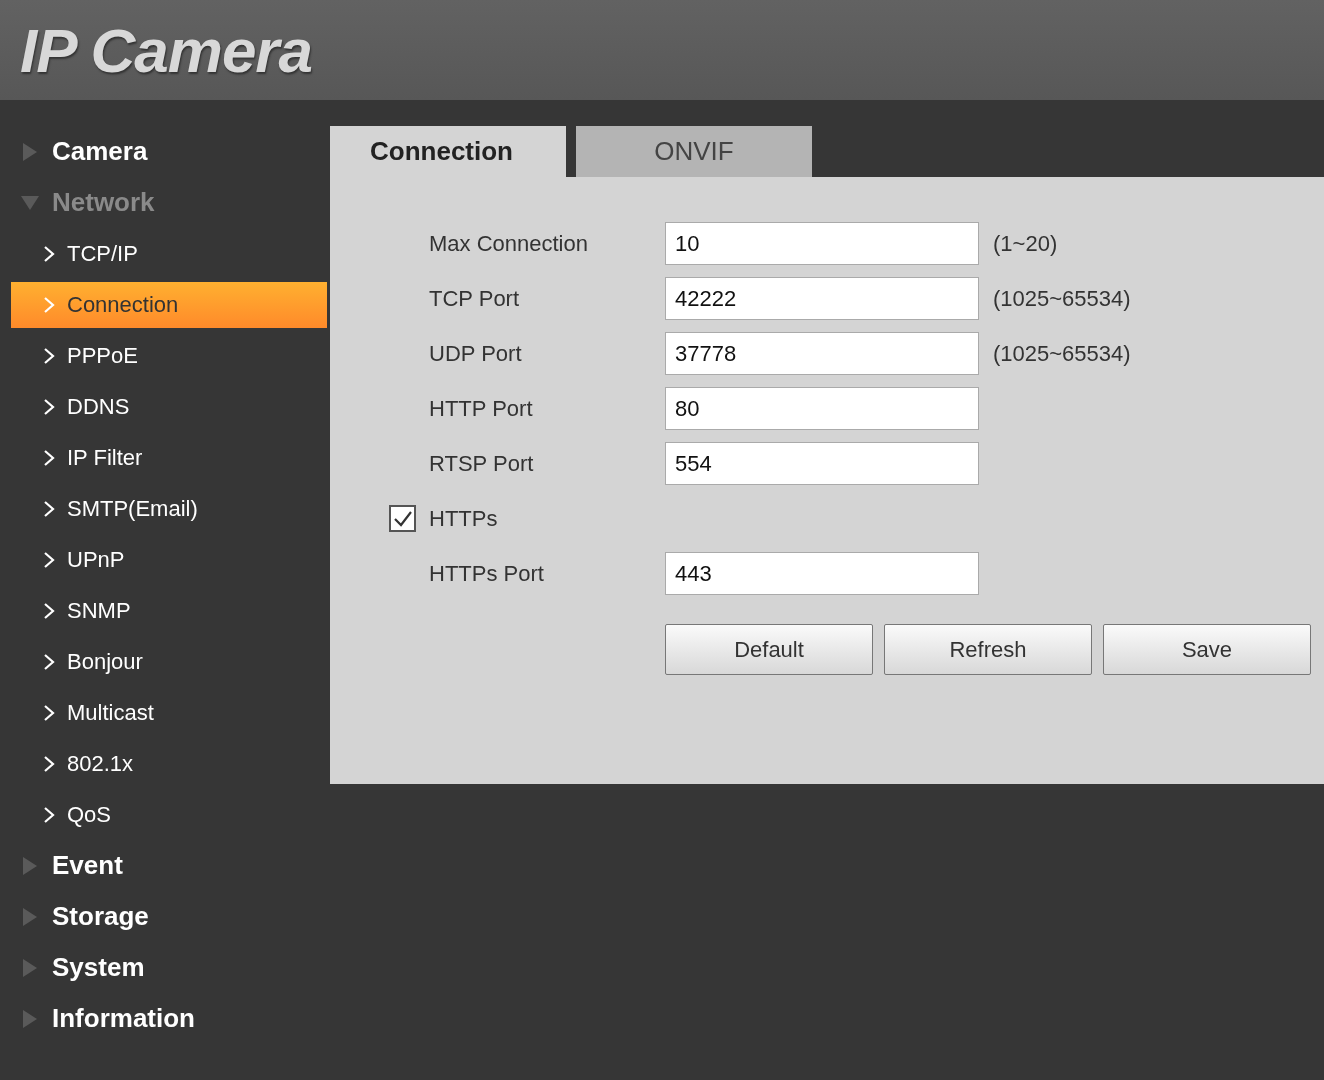  What do you see at coordinates (123, 1018) in the screenshot?
I see `menu-item: Information` at bounding box center [123, 1018].